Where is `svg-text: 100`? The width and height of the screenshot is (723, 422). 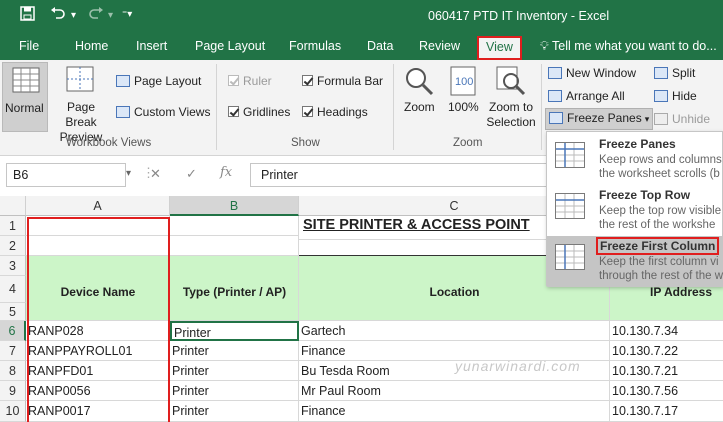
svg-text: 100 is located at coordinates (464, 82).